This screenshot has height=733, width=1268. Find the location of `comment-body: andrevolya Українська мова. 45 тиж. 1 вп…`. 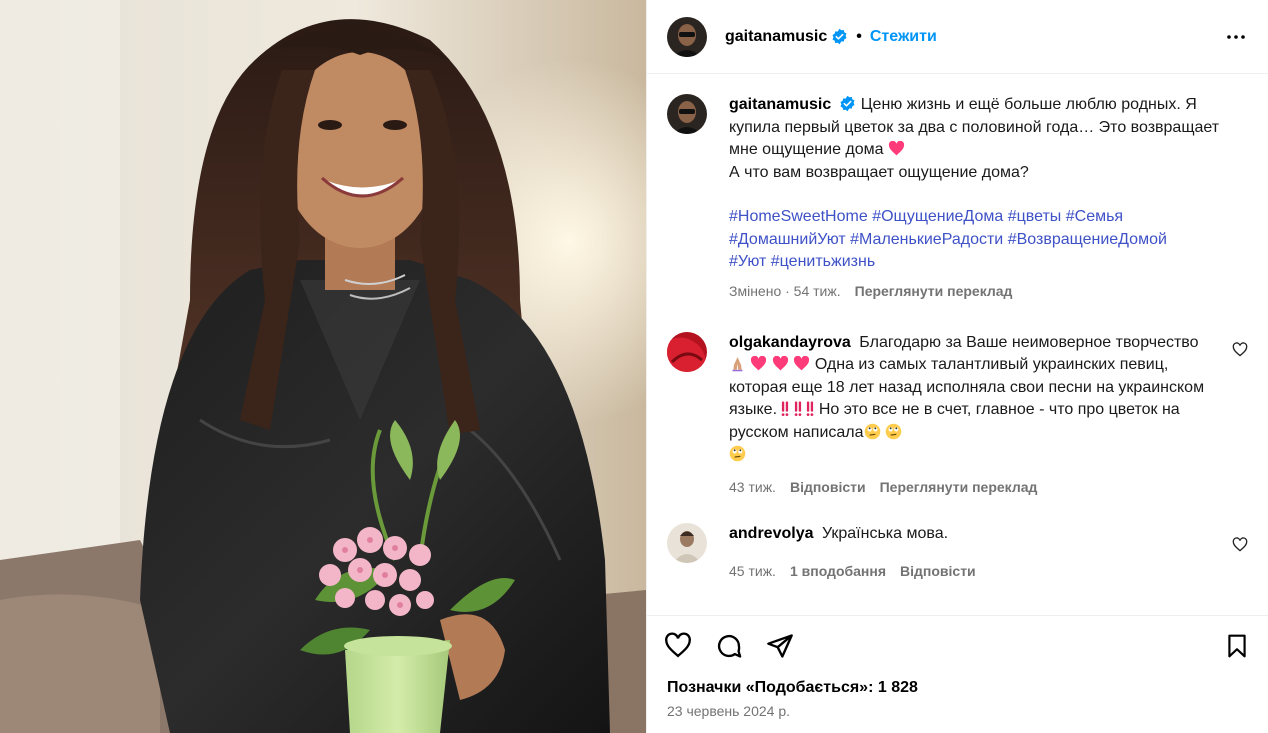

comment-body: andrevolya Українська мова. 45 тиж. 1 вп… is located at coordinates (988, 551).